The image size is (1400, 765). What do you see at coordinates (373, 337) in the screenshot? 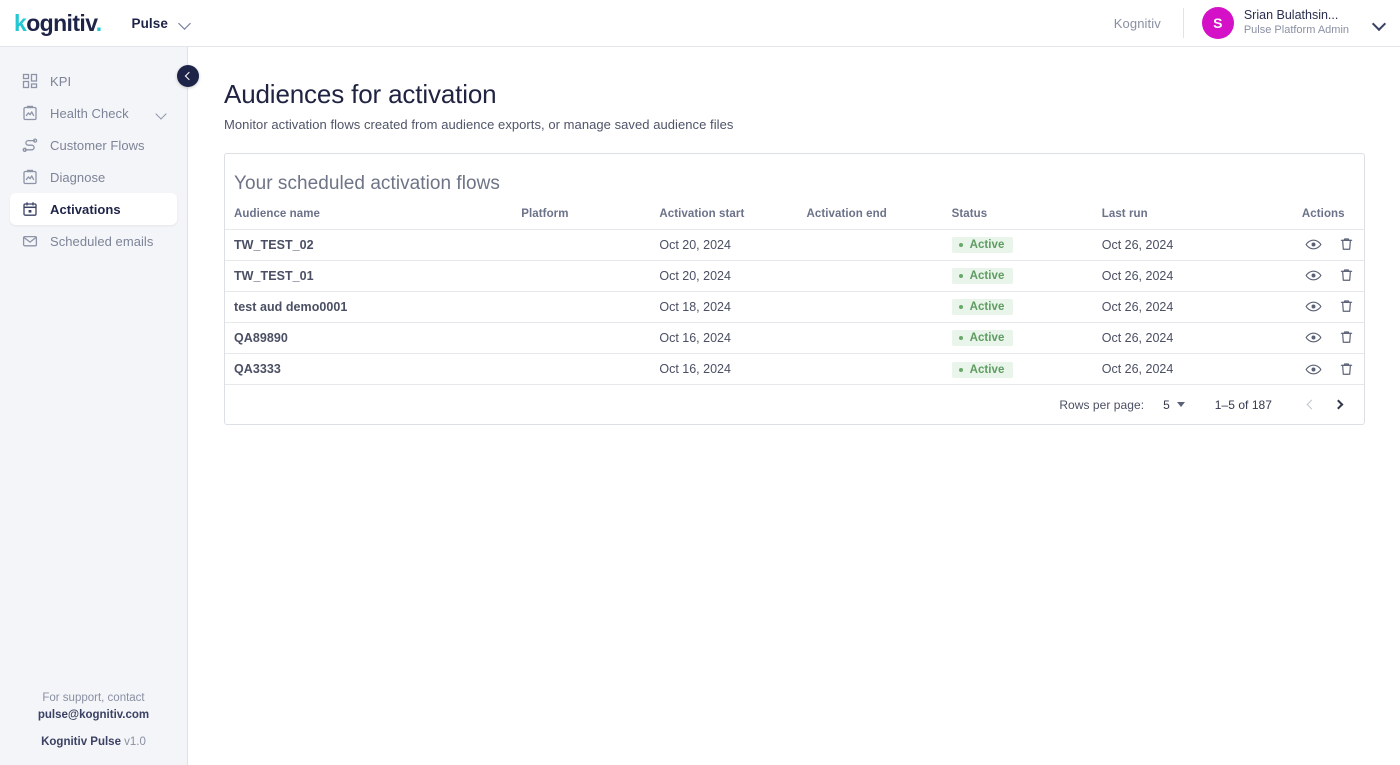
I see `cell-audience-name: QA89890` at bounding box center [373, 337].